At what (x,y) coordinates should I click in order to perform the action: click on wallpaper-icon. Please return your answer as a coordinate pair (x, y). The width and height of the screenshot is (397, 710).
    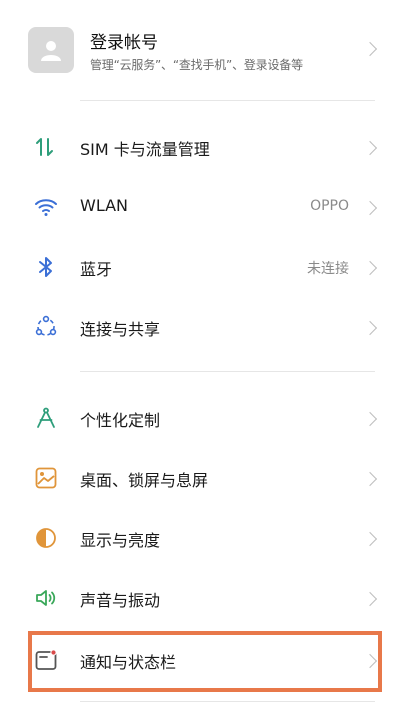
    Looking at the image, I should click on (46, 478).